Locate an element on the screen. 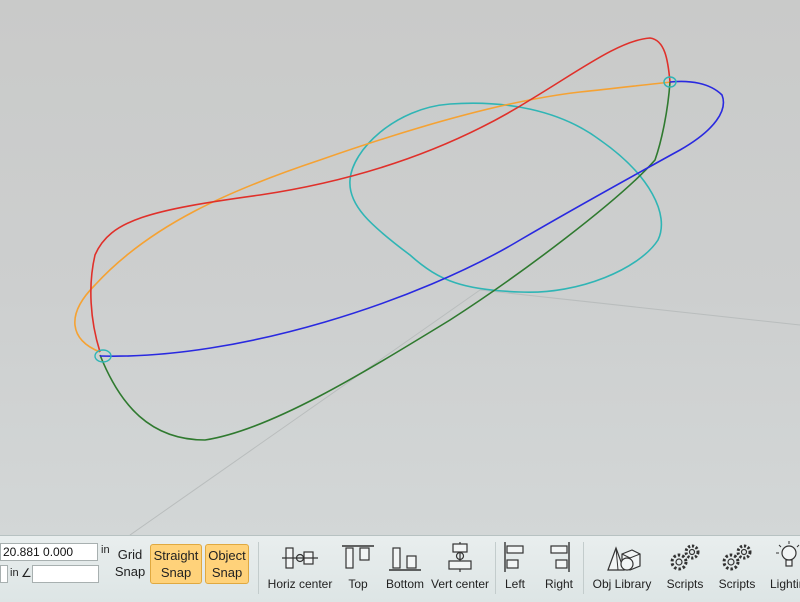  object-library-label: Obj Library is located at coordinates (622, 584).